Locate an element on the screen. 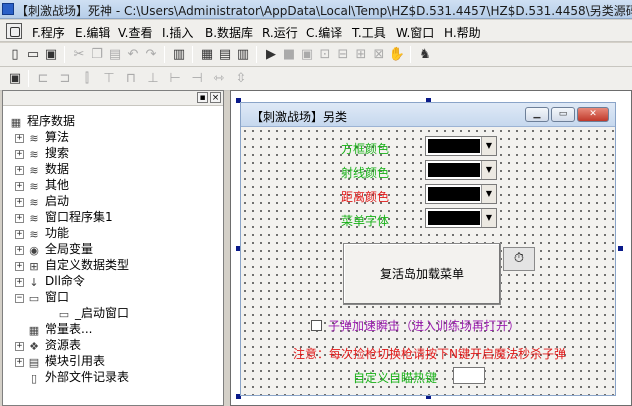 This screenshot has width=632, height=406. layout1-icon: ▦ is located at coordinates (207, 54).